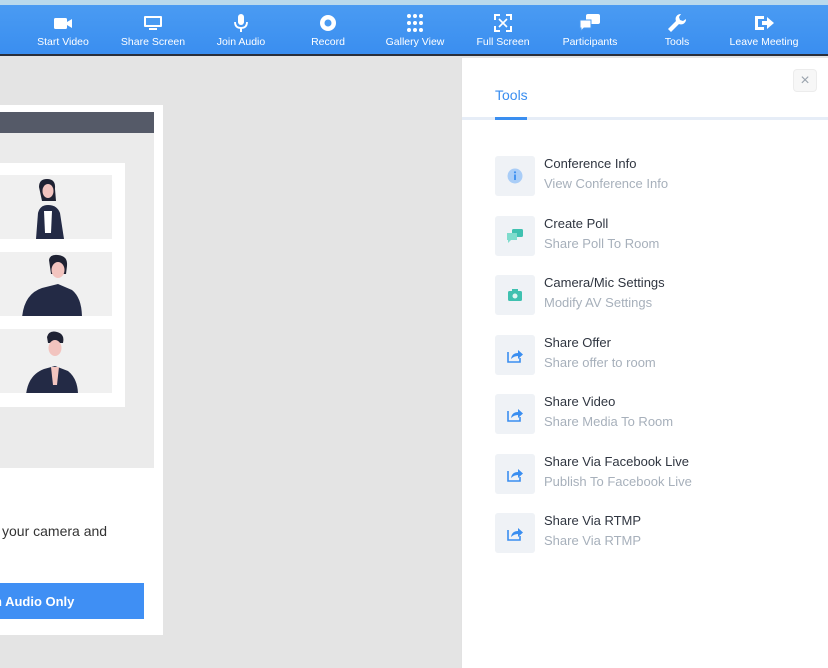  I want to click on fullscreen-icon, so click(503, 23).